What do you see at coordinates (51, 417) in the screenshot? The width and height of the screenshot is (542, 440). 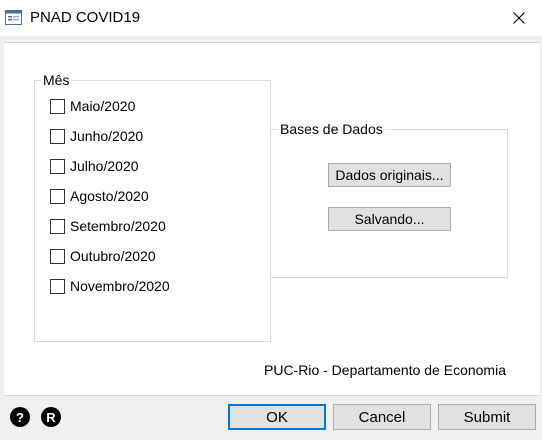 I see `r-icon: R` at bounding box center [51, 417].